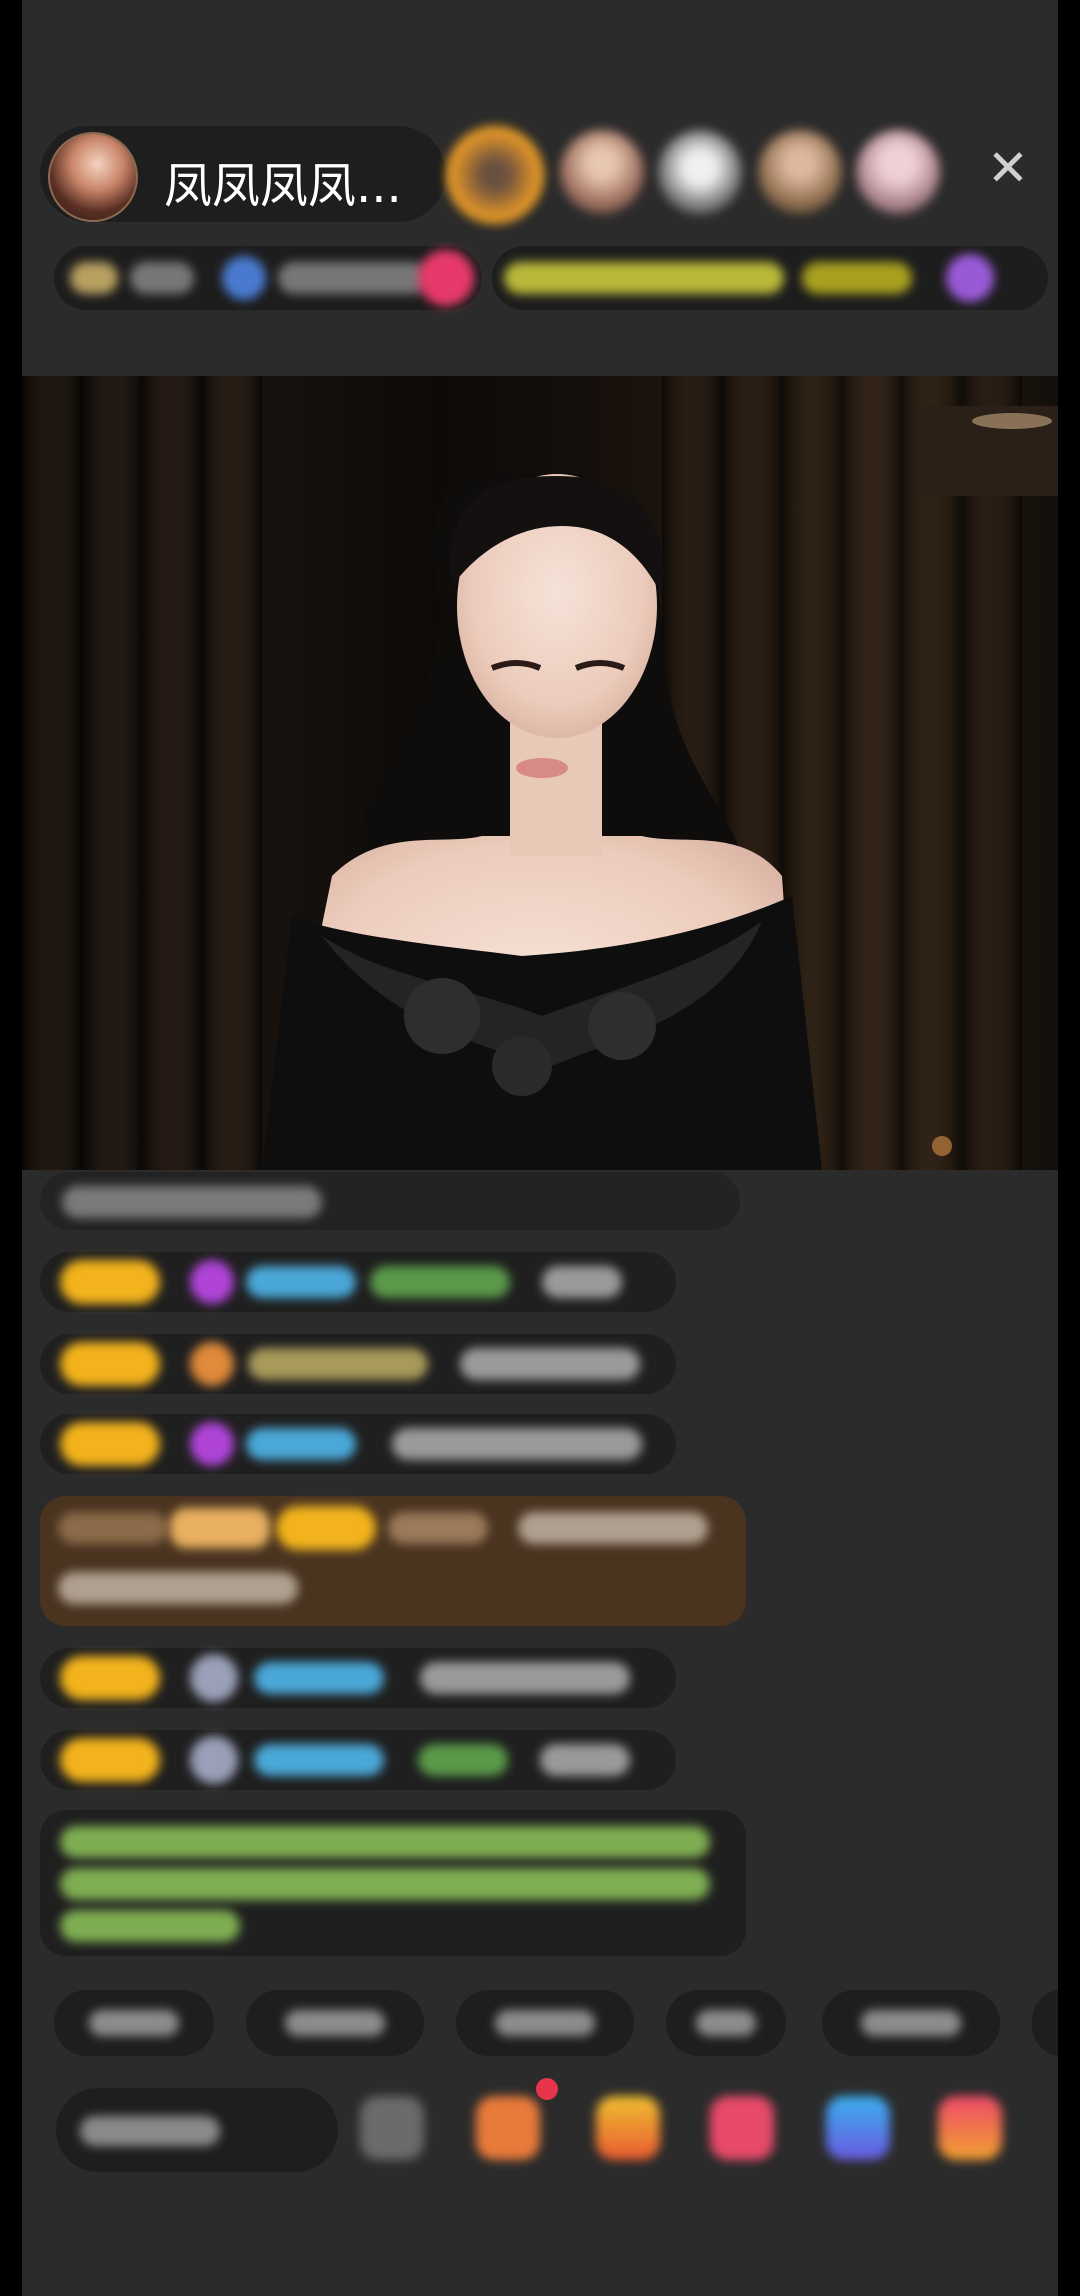 The image size is (1080, 2296). I want to click on level-text, so click(353, 278).